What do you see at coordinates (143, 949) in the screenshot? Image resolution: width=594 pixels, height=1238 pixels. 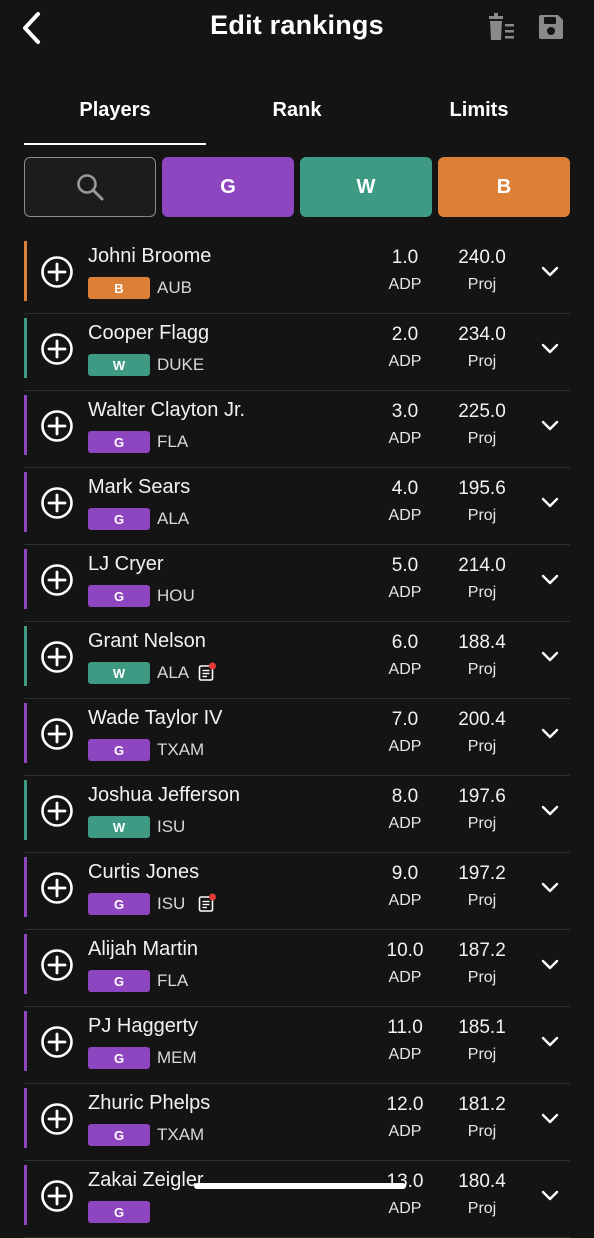 I see `player-name: Alijah Martin` at bounding box center [143, 949].